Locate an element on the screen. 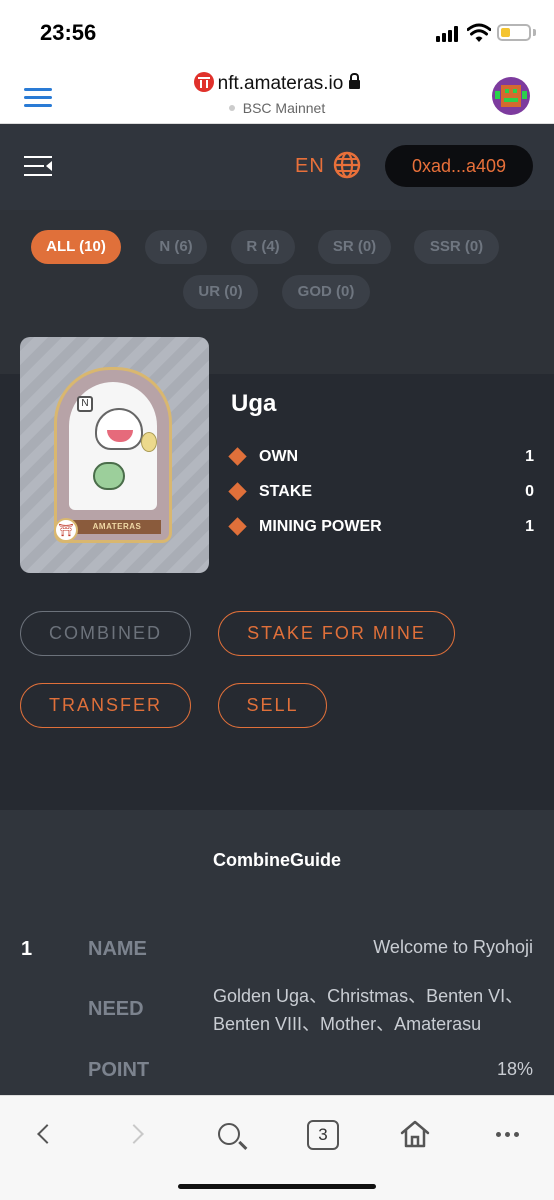 The width and height of the screenshot is (554, 1200). url-row: nft.amateras.io is located at coordinates (277, 83).